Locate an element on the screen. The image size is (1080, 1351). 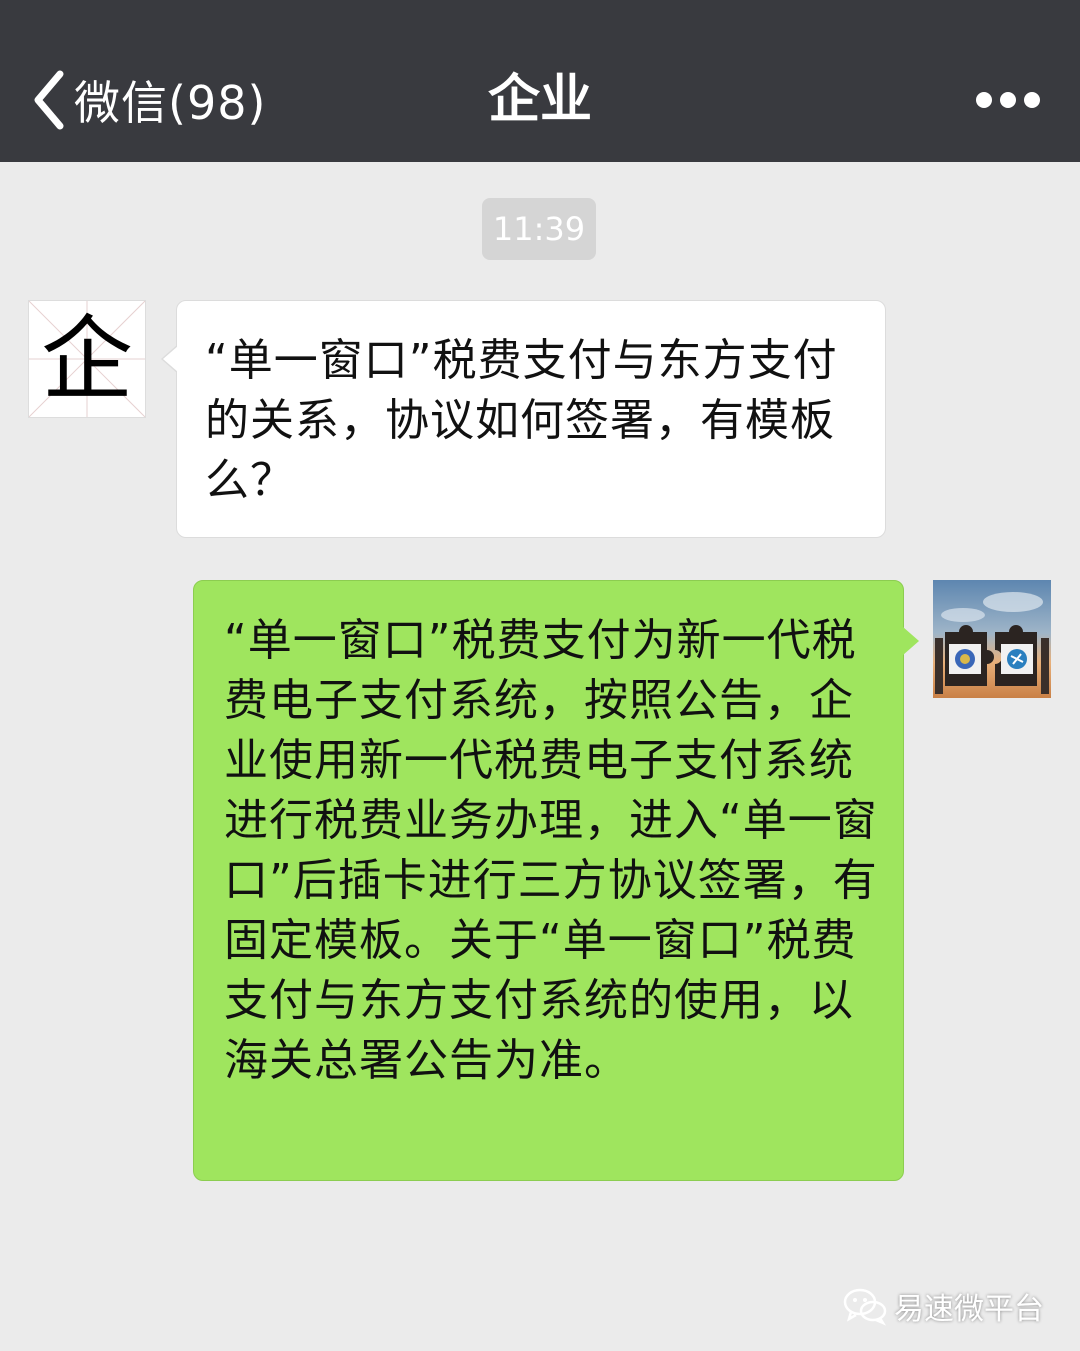
message-timestamp: 11:39 is located at coordinates (539, 229).